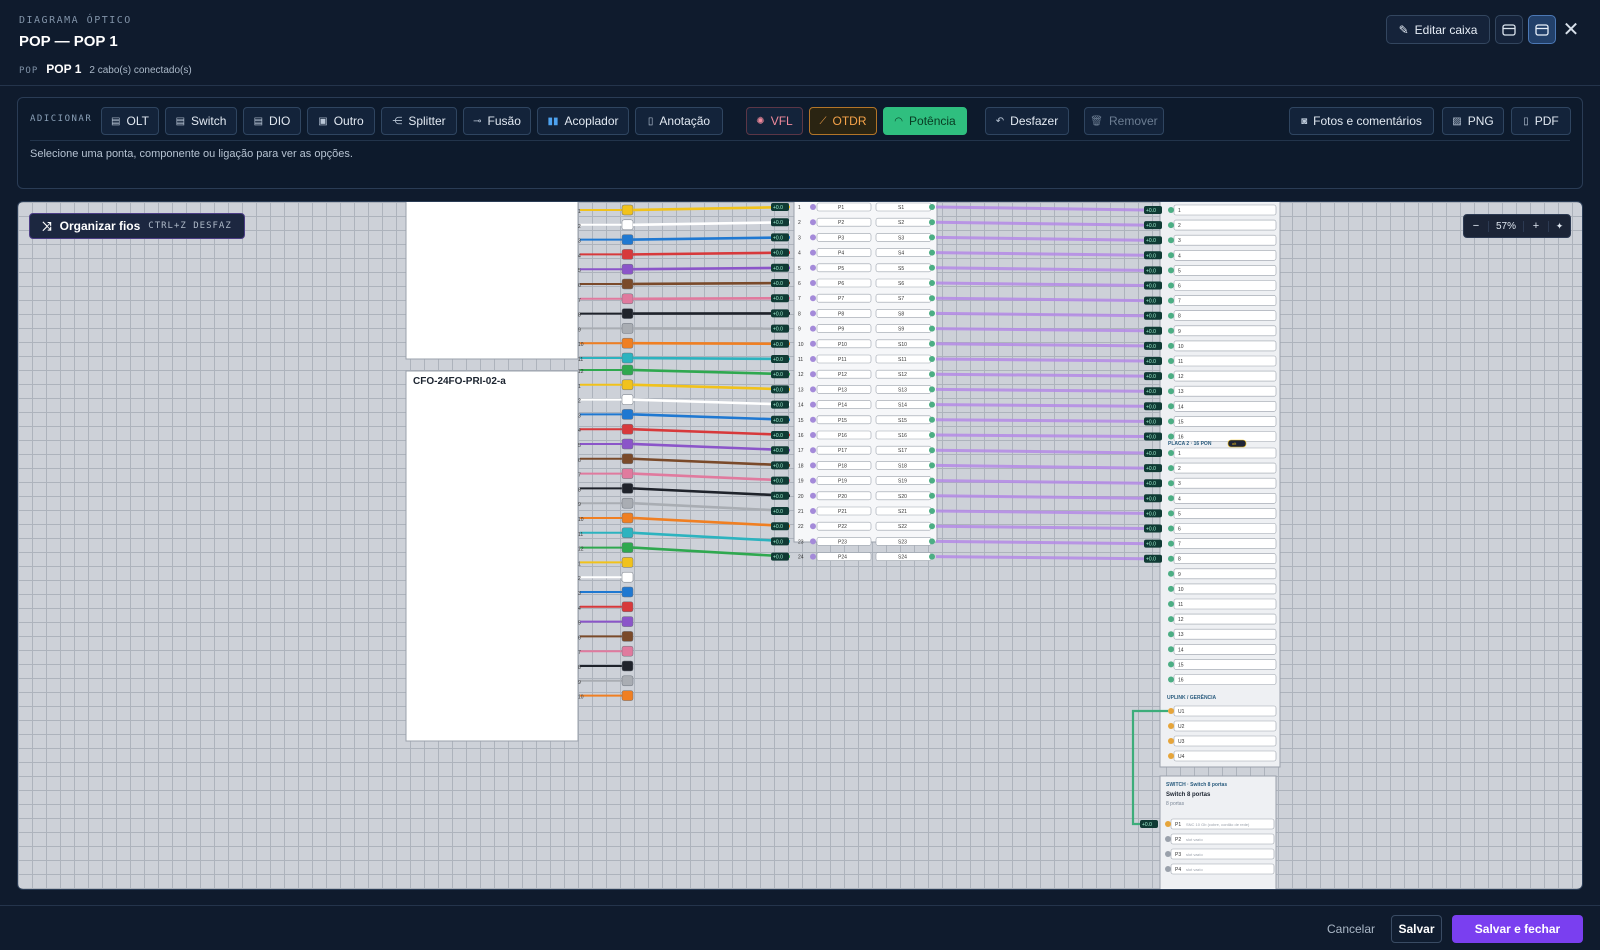 This screenshot has width=1600, height=950. Describe the element at coordinates (1179, 317) in the screenshot. I see `pon-port-number: 8` at that location.